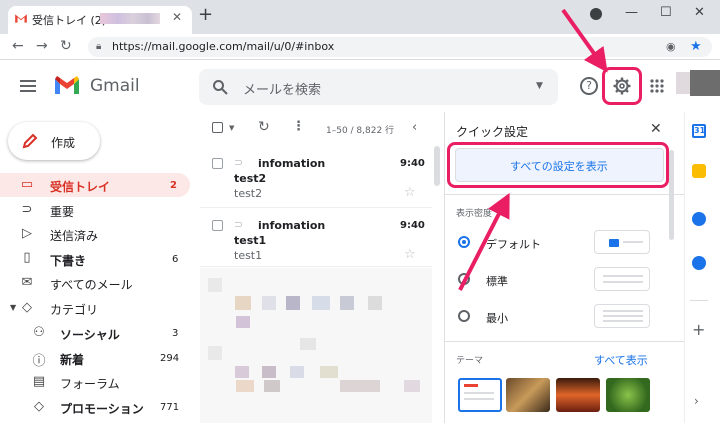 The width and height of the screenshot is (720, 423). Describe the element at coordinates (470, 361) in the screenshot. I see `theme-section-title: テーマ` at that location.